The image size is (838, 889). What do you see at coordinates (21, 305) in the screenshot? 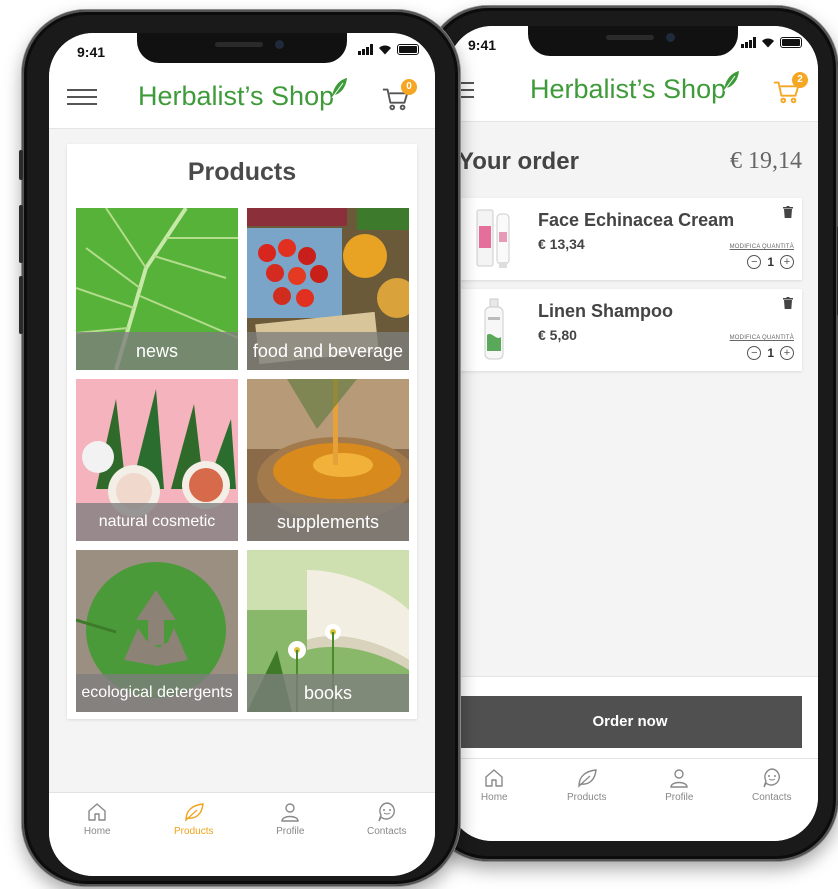
I see `volume-down-button` at bounding box center [21, 305].